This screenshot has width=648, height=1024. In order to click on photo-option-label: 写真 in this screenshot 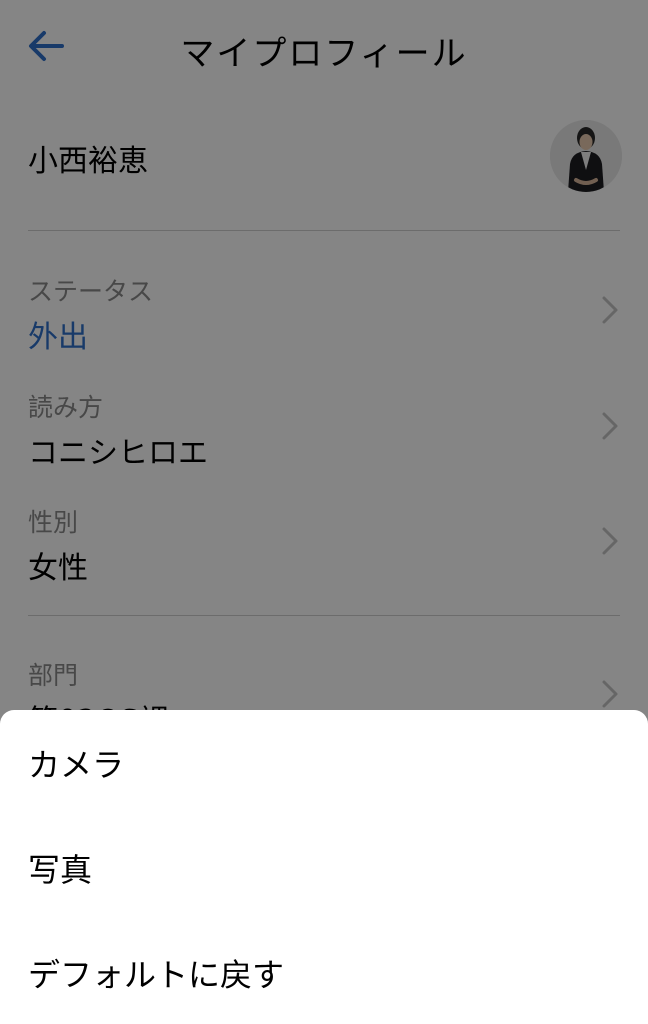, I will do `click(60, 870)`.